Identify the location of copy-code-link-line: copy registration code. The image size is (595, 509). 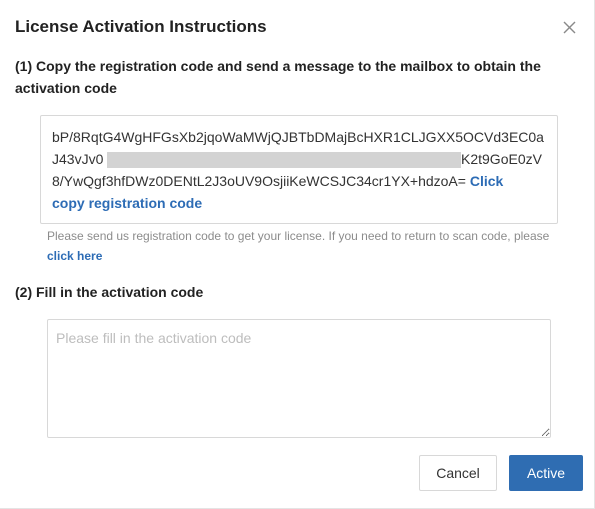
(127, 203).